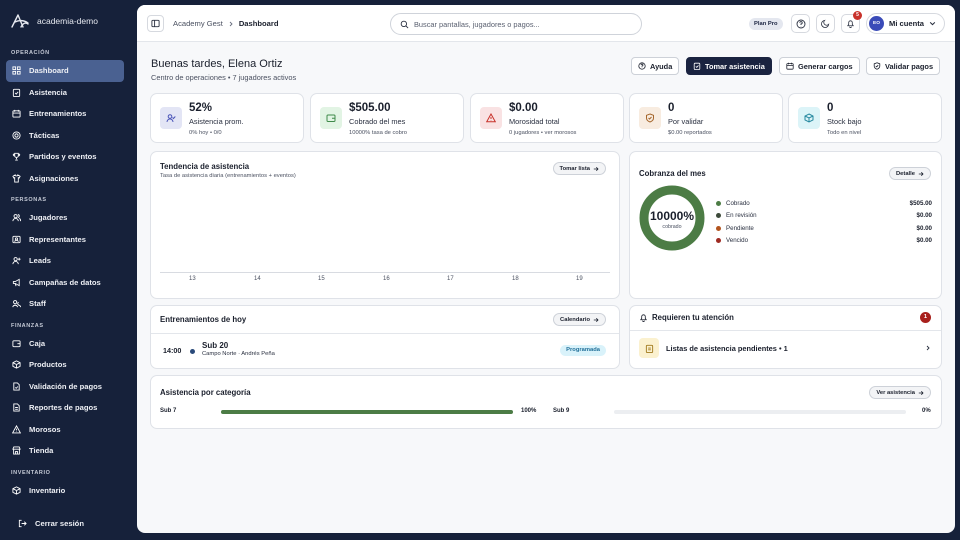 Image resolution: width=960 pixels, height=540 pixels. What do you see at coordinates (932, 23) in the screenshot?
I see `chevron-down-icon` at bounding box center [932, 23].